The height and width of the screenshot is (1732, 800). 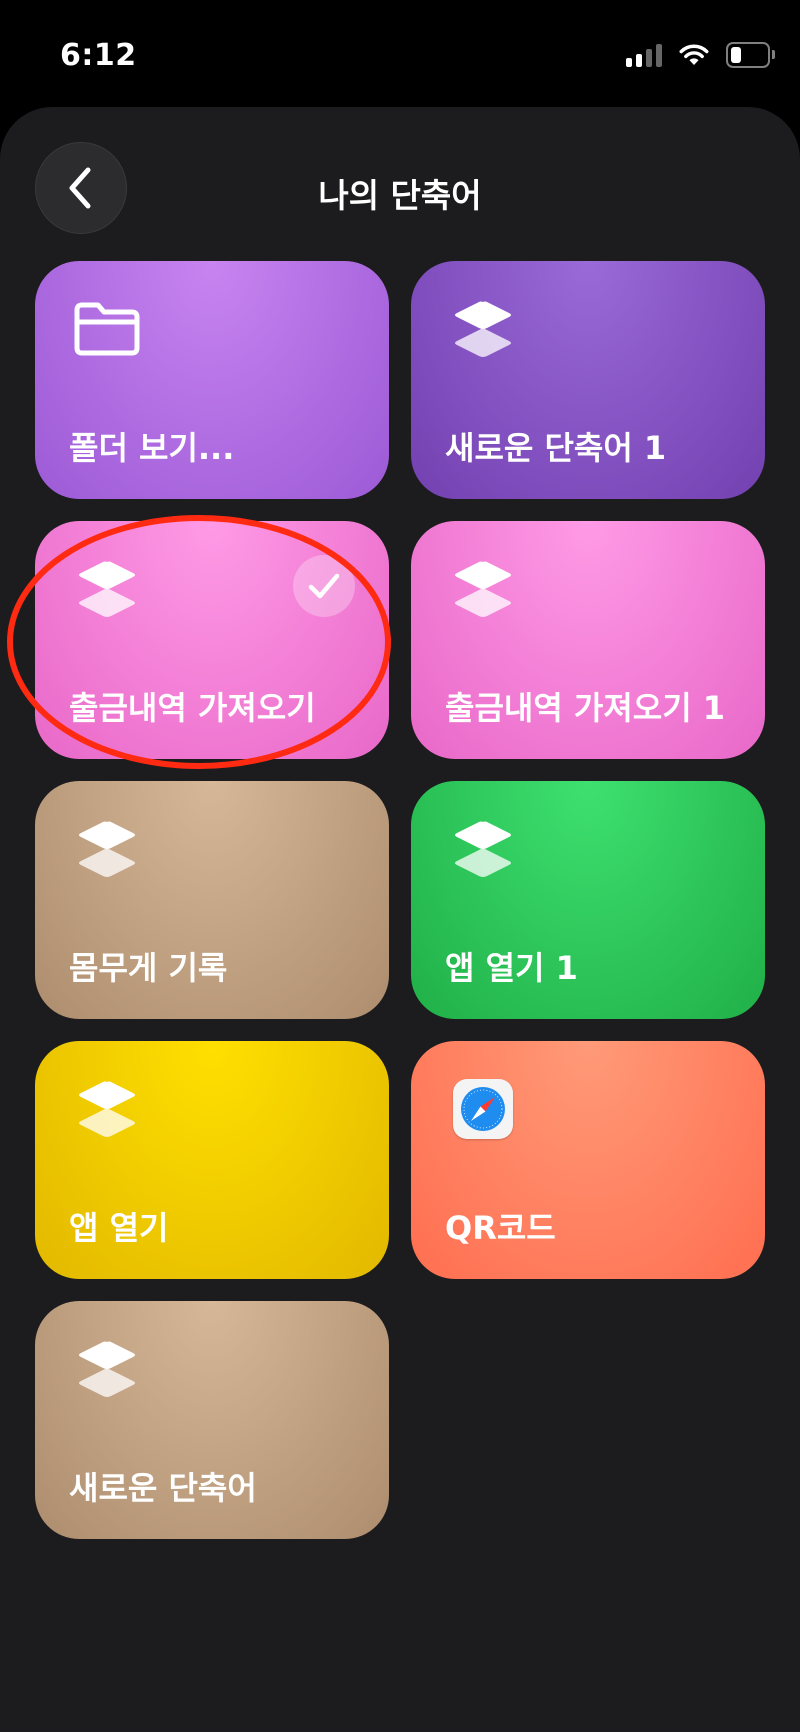 What do you see at coordinates (511, 968) in the screenshot?
I see `shortcut-label: 앱 열기 1` at bounding box center [511, 968].